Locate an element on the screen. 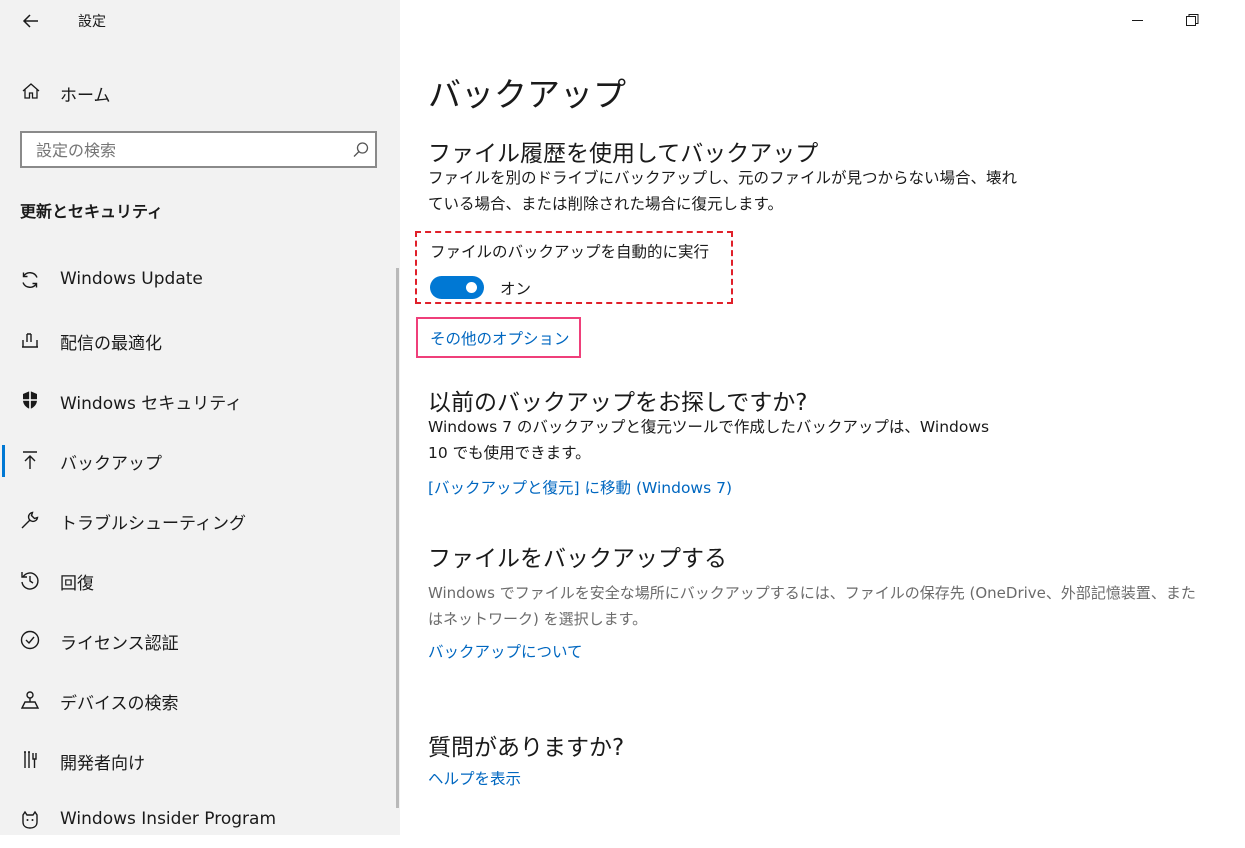 This screenshot has height=848, width=1245. sidebar-item-label: ライセンス認証 is located at coordinates (119, 644).